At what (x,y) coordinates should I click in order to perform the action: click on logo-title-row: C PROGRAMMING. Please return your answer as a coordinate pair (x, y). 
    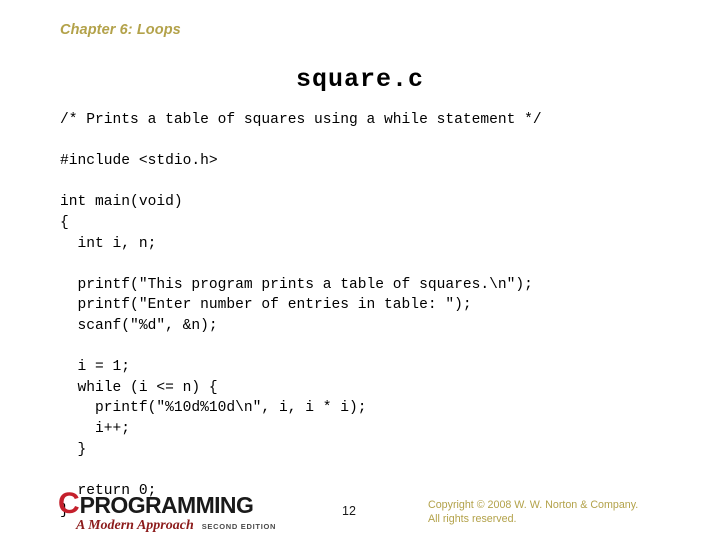
    Looking at the image, I should click on (173, 503).